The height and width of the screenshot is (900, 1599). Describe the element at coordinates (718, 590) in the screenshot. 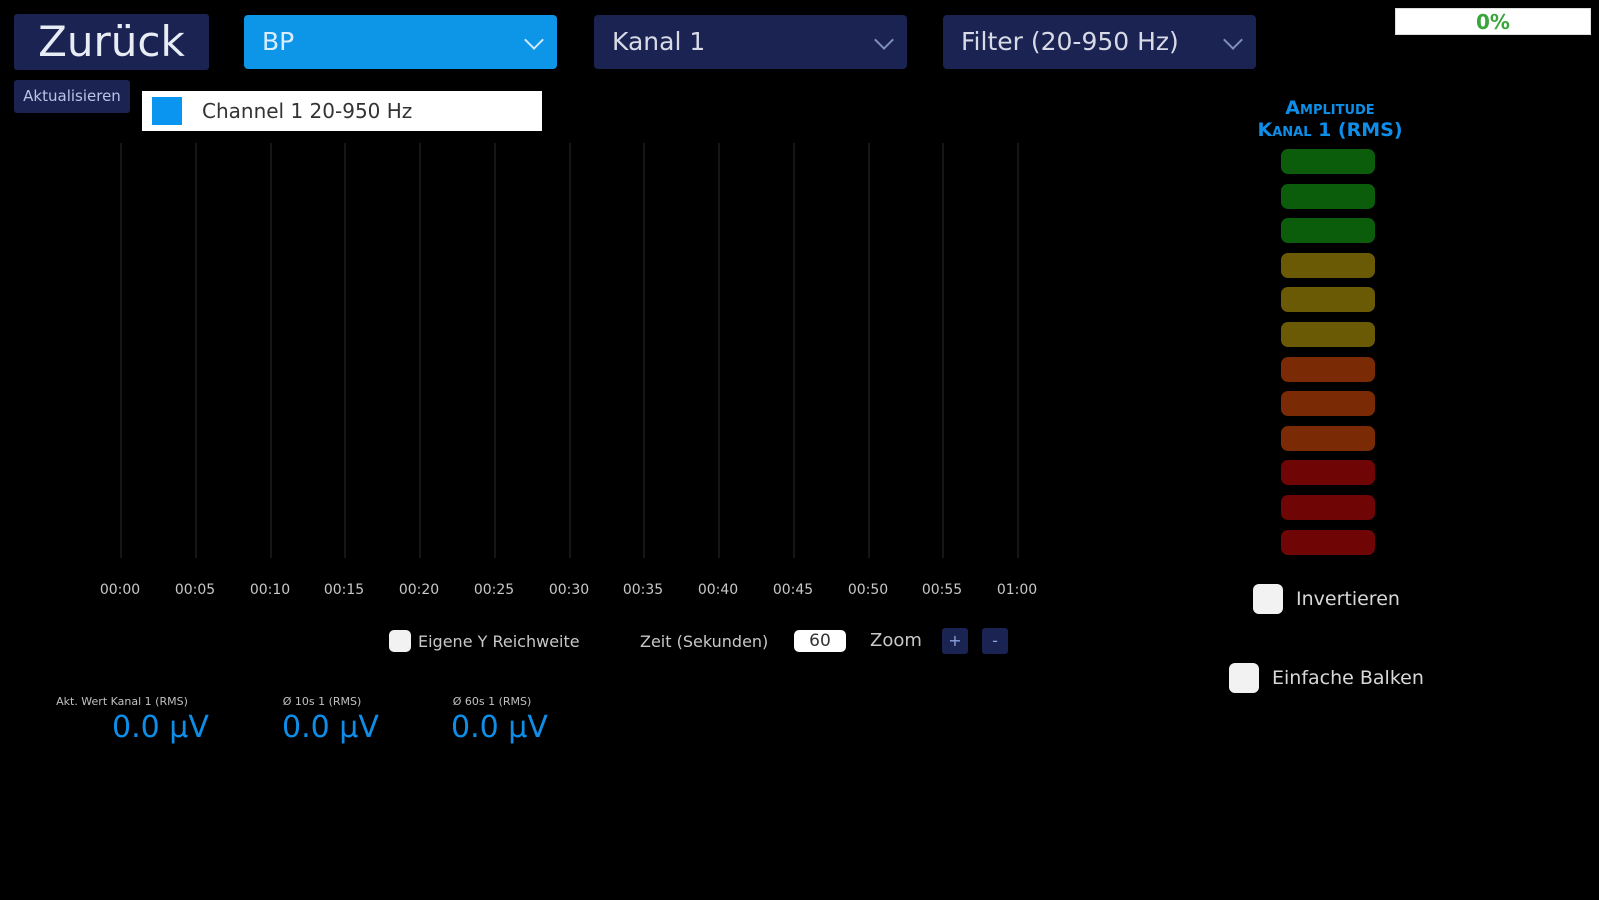

I see `x-tick-label: 00:40` at that location.